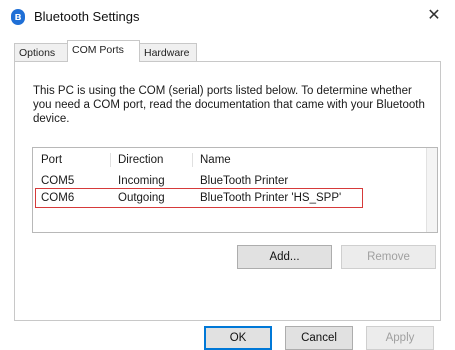  I want to click on window-title: Bluetooth Settings, so click(87, 16).